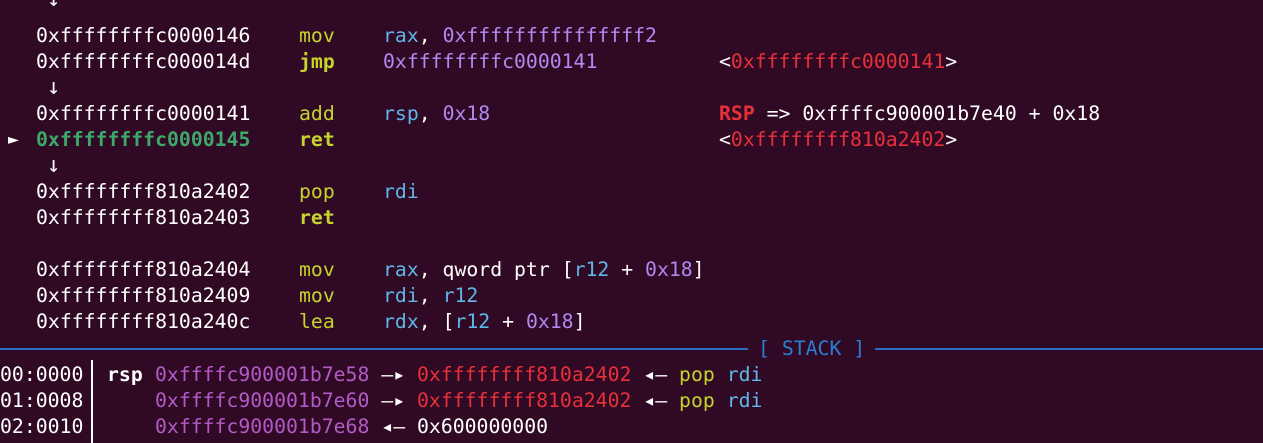 The image size is (1263, 443). Describe the element at coordinates (143, 321) in the screenshot. I see `instruction-address: 0xffffffff810a240c` at that location.